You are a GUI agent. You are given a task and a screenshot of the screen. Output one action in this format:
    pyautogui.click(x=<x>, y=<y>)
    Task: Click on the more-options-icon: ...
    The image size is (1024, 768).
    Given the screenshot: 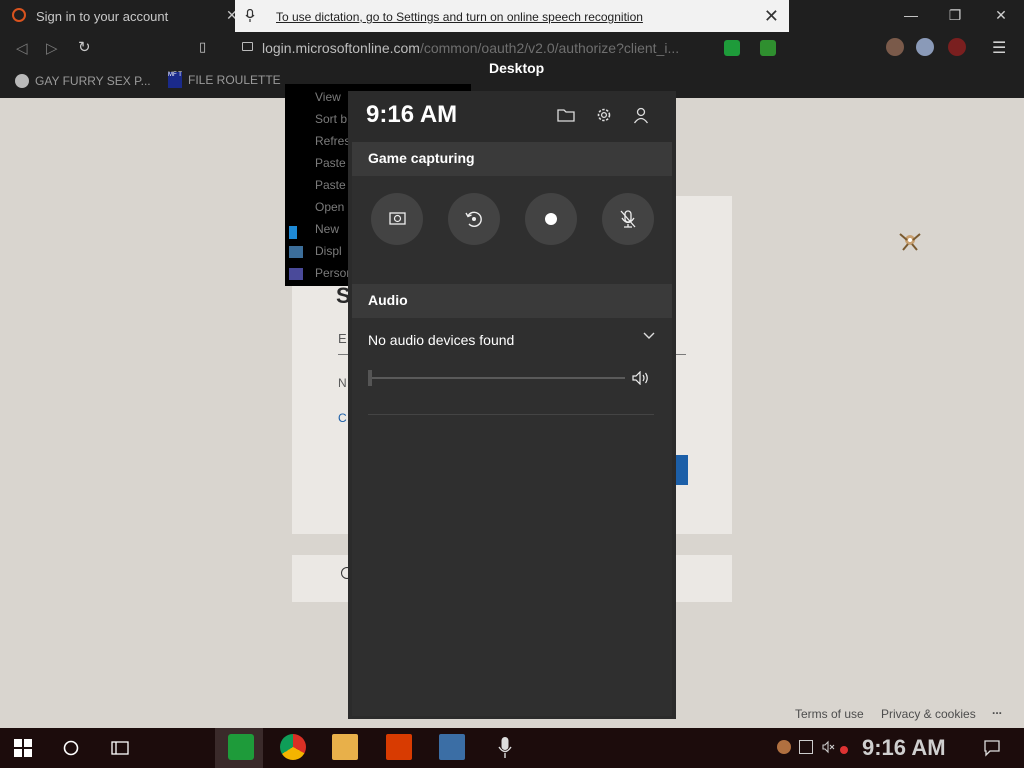 What is the action you would take?
    pyautogui.click(x=997, y=710)
    